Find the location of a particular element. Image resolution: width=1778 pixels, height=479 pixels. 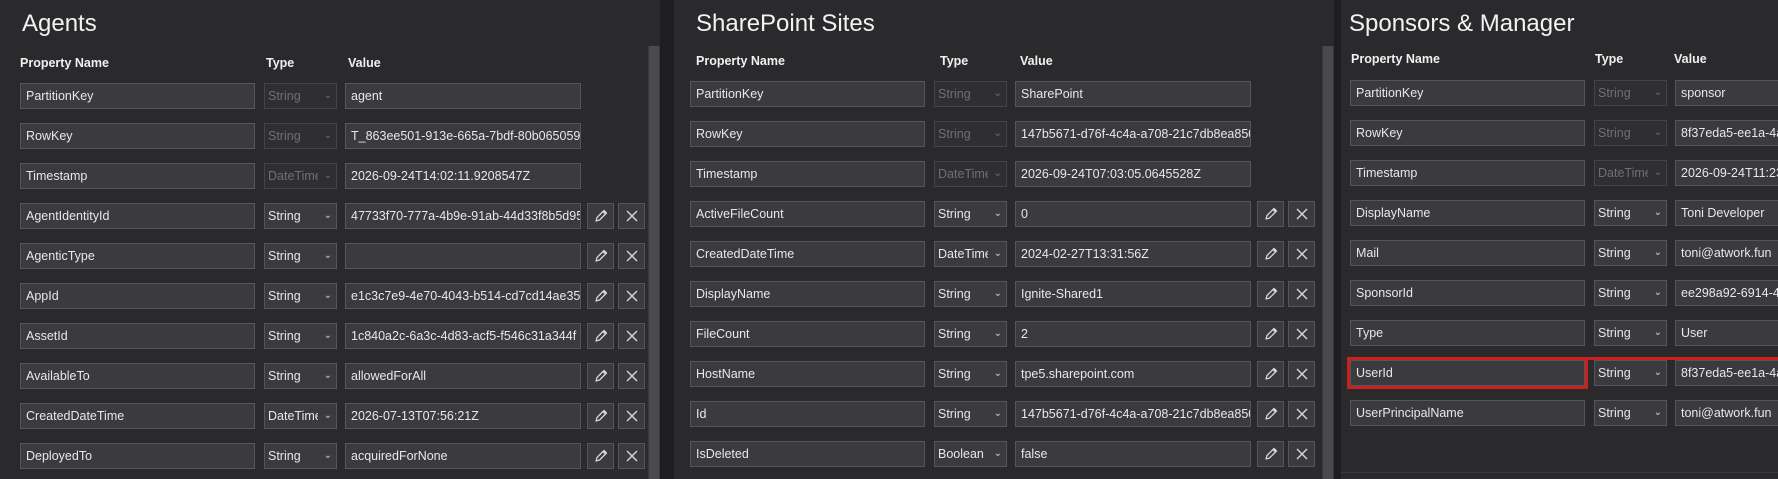

property-value-field: SharePoint is located at coordinates (1133, 94).